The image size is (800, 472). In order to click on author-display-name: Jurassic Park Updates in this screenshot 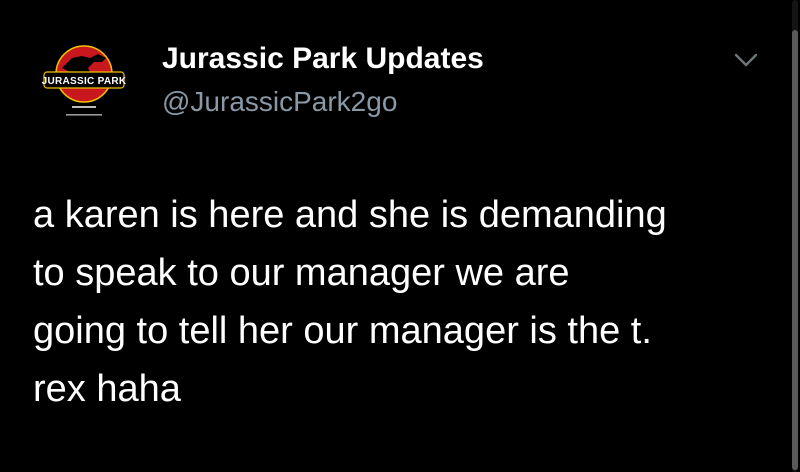, I will do `click(323, 59)`.